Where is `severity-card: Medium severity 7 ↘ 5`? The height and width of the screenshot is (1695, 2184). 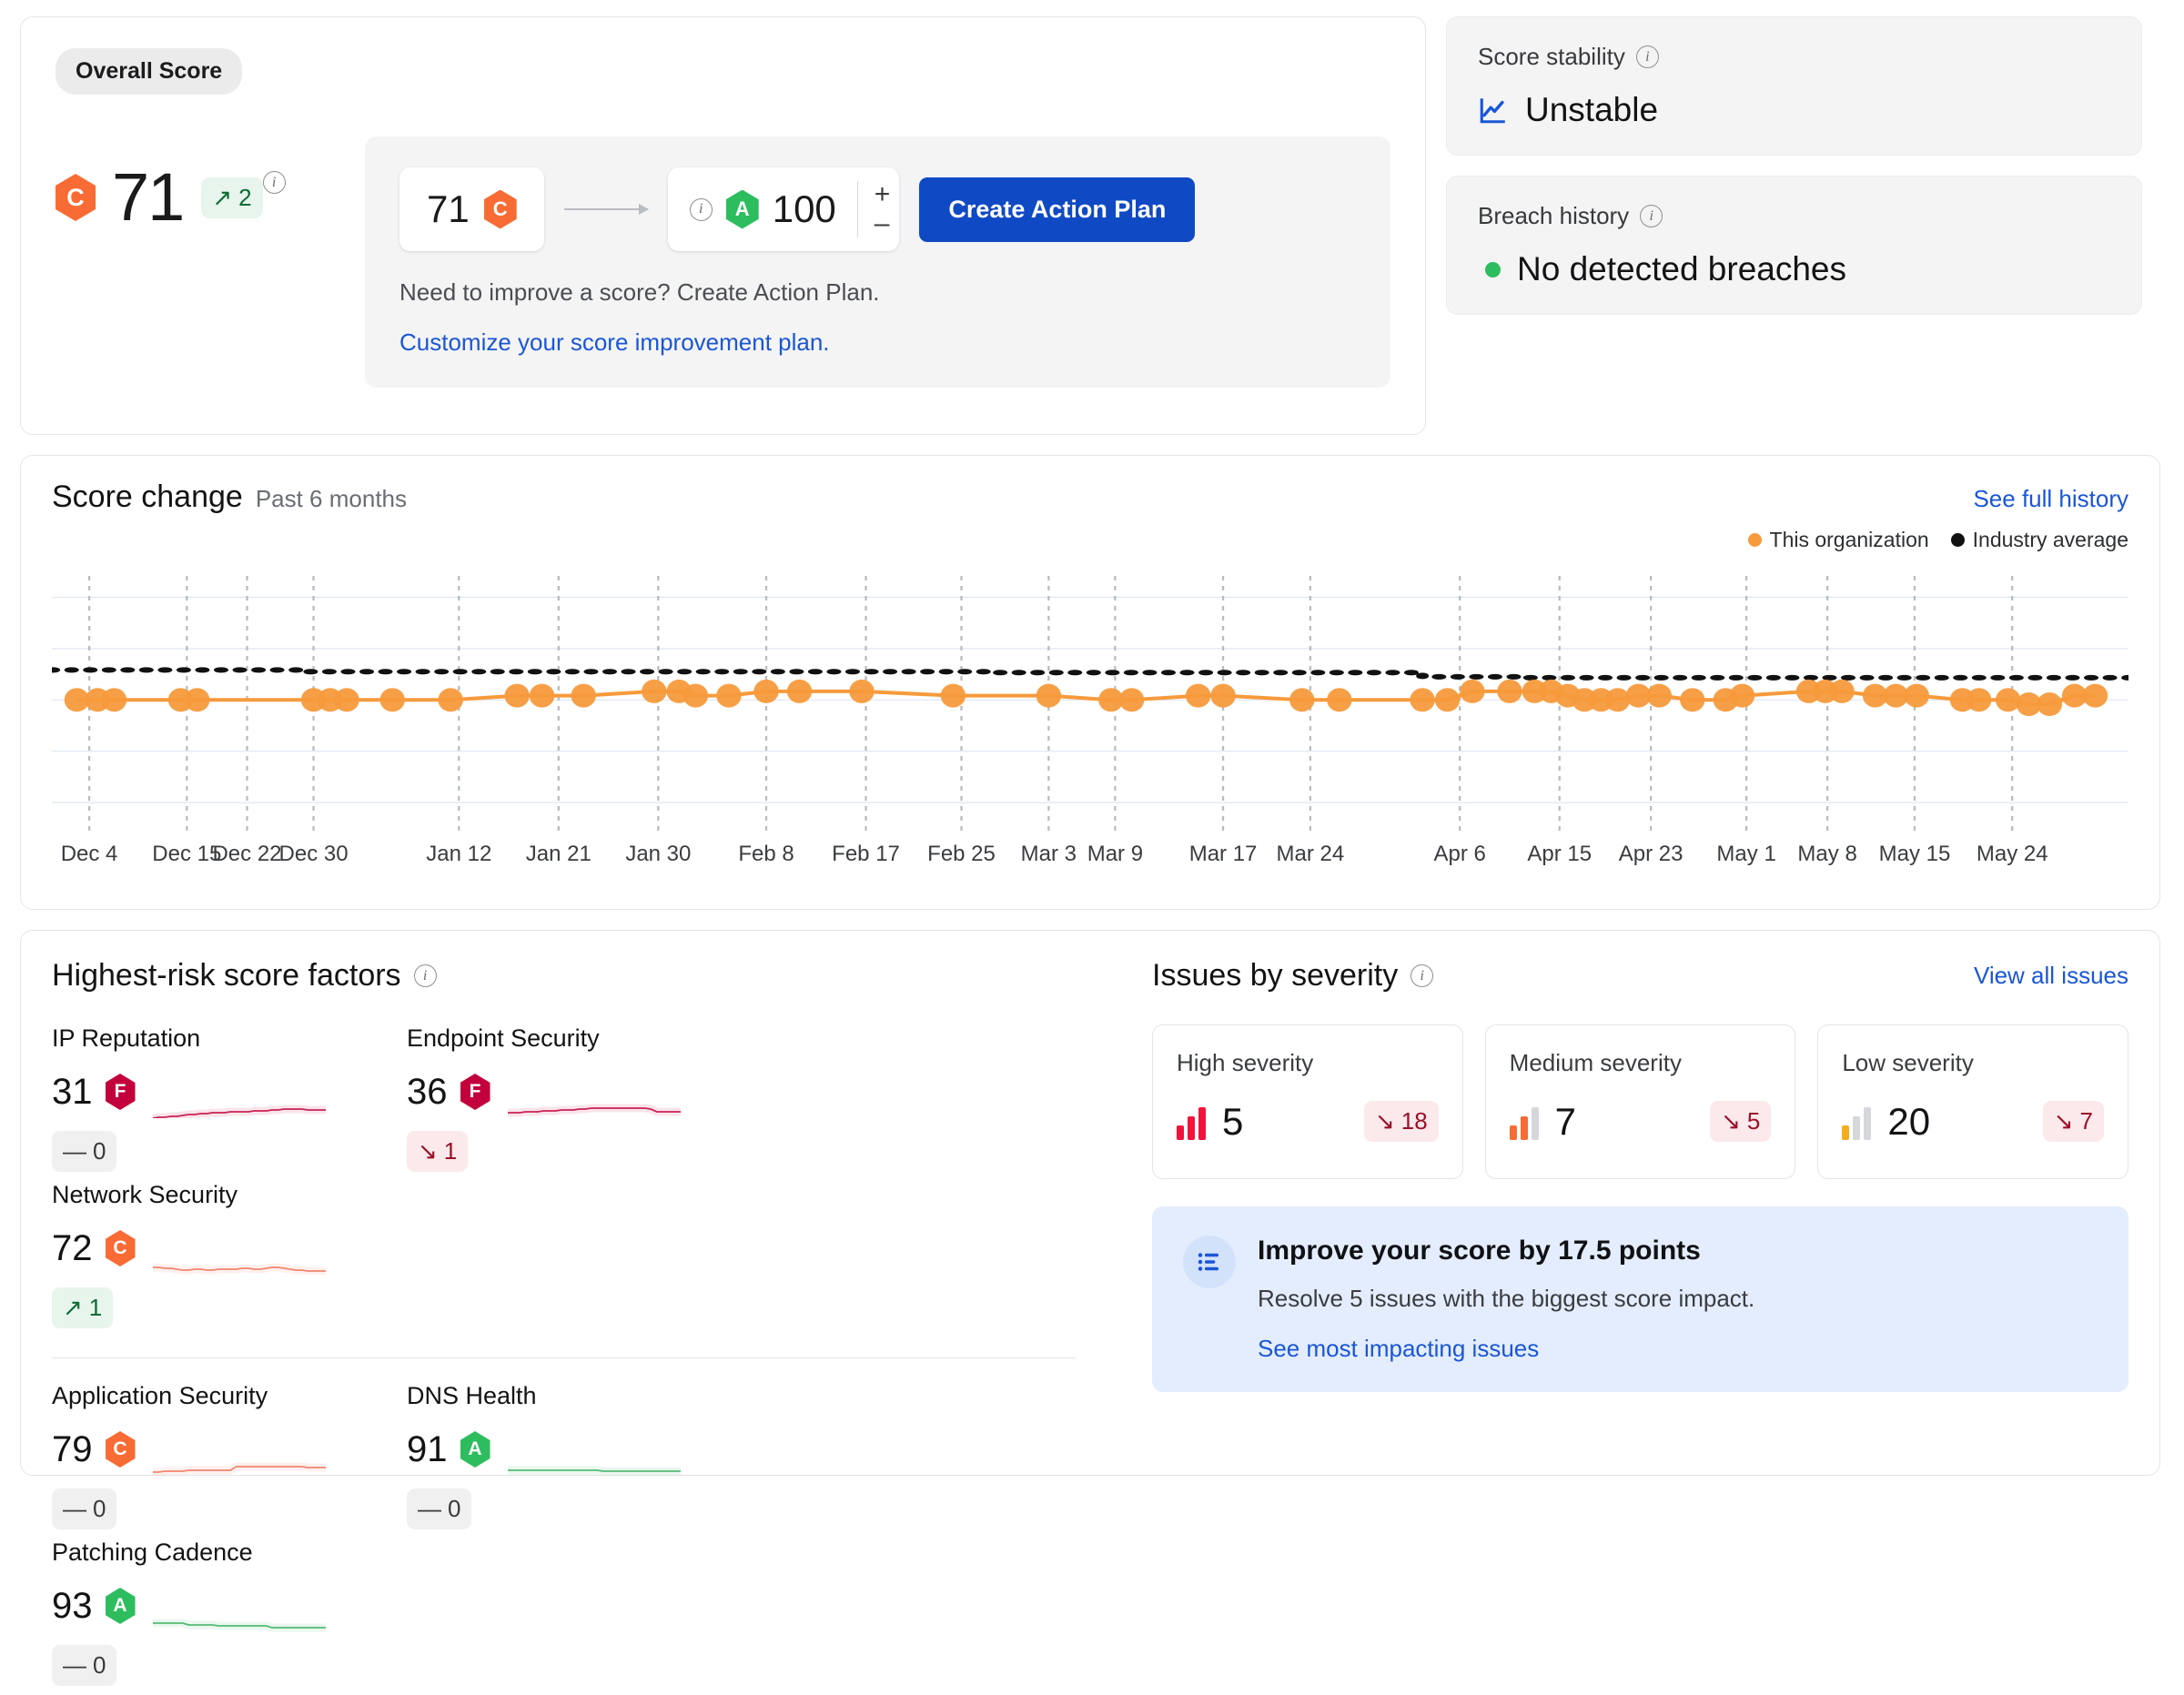
severity-card: Medium severity 7 ↘ 5 is located at coordinates (1640, 1101).